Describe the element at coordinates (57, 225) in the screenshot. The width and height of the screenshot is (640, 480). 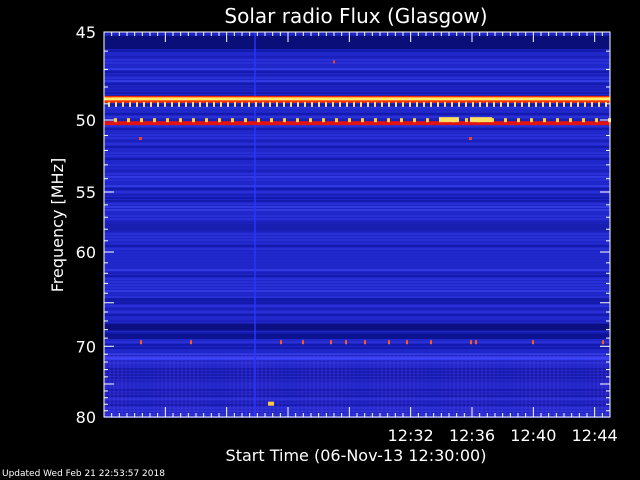
I see `y-axis-label: Frequency [MHz]` at that location.